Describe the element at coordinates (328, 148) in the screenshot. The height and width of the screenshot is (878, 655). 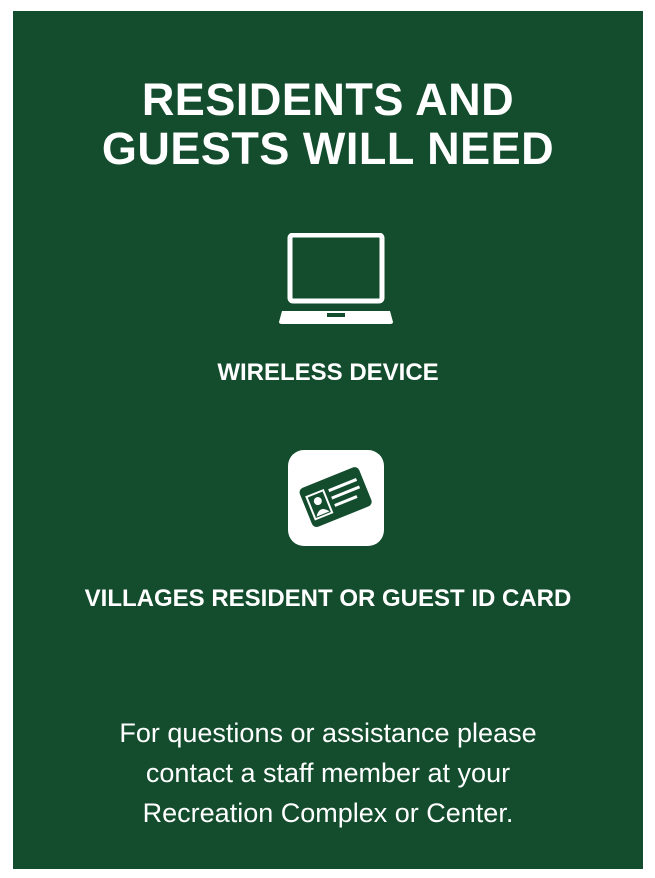
I see `title-line-2: GUESTS WILL NEED` at that location.